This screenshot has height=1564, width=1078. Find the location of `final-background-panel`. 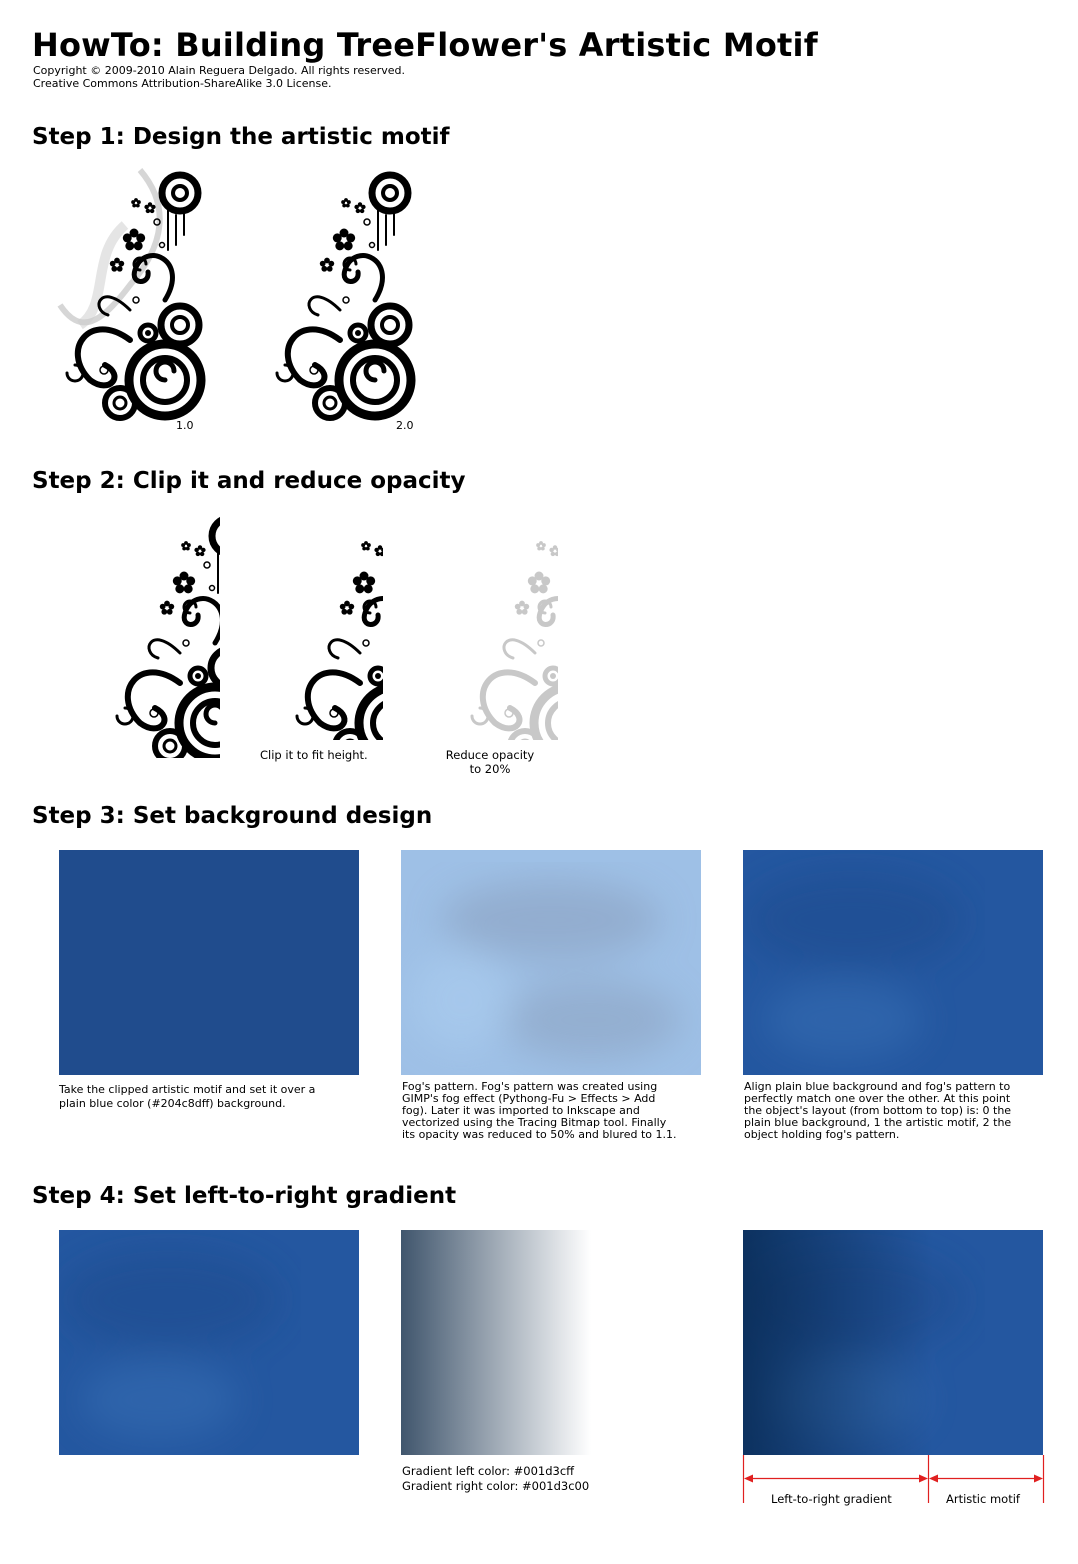

final-background-panel is located at coordinates (893, 1342).